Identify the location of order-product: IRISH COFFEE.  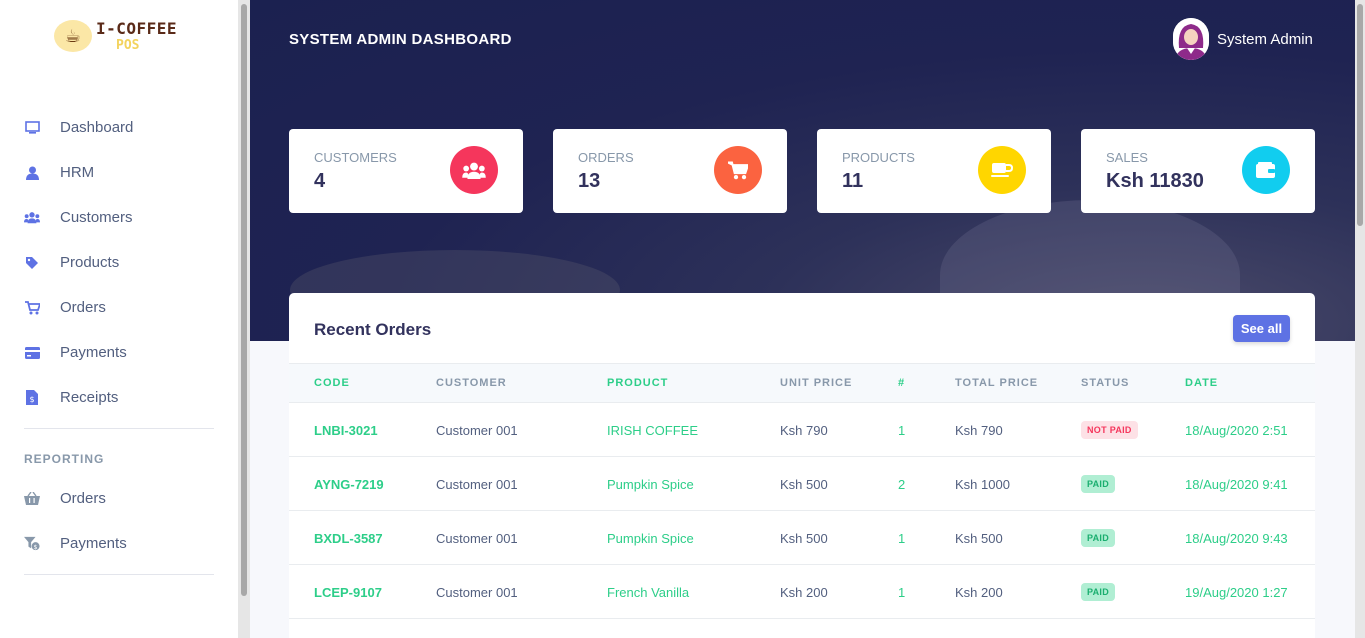
(653, 430).